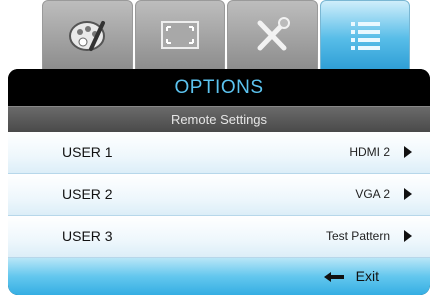 This screenshot has height=299, width=439. Describe the element at coordinates (87, 194) in the screenshot. I see `row-label: USER 2` at that location.